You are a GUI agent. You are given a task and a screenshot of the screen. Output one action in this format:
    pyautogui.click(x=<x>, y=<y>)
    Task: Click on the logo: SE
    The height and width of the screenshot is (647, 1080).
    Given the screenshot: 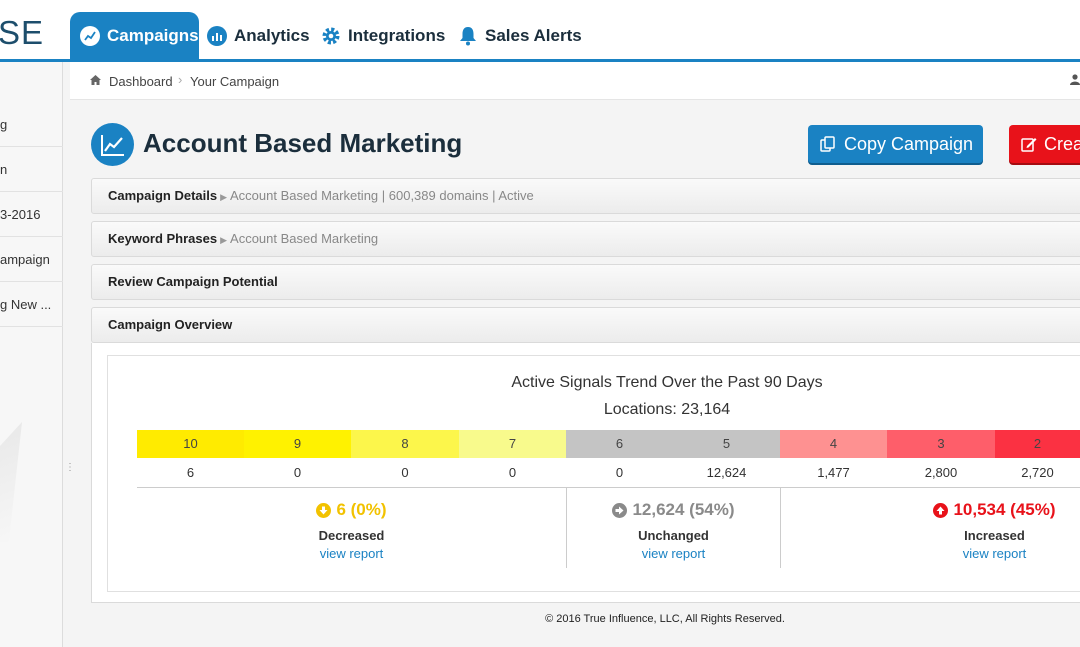 What is the action you would take?
    pyautogui.click(x=22, y=33)
    